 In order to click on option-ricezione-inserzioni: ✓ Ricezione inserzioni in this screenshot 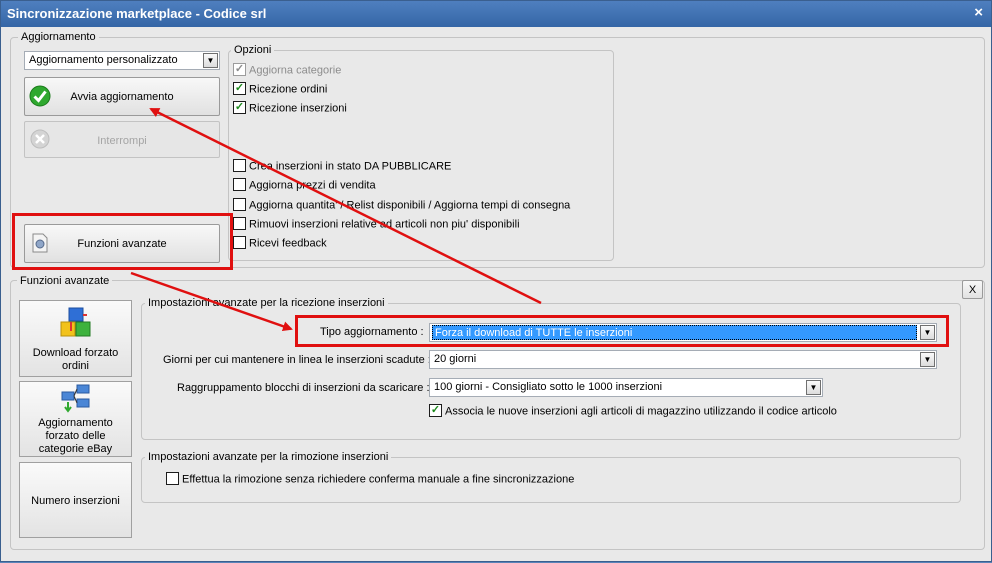, I will do `click(290, 108)`.